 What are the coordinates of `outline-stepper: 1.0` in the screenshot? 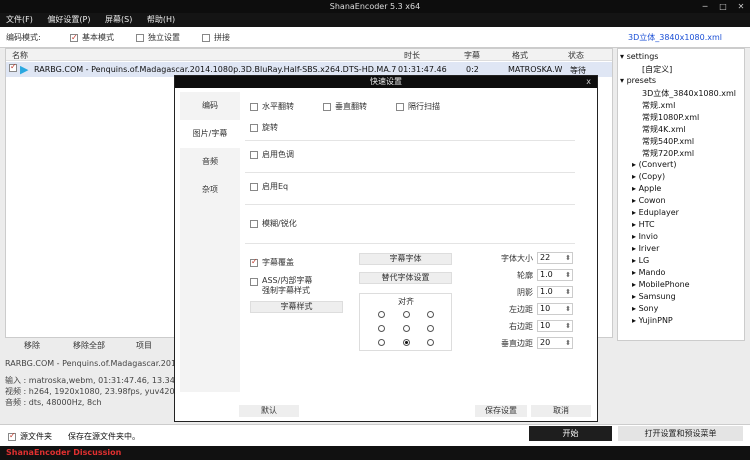 It's located at (555, 275).